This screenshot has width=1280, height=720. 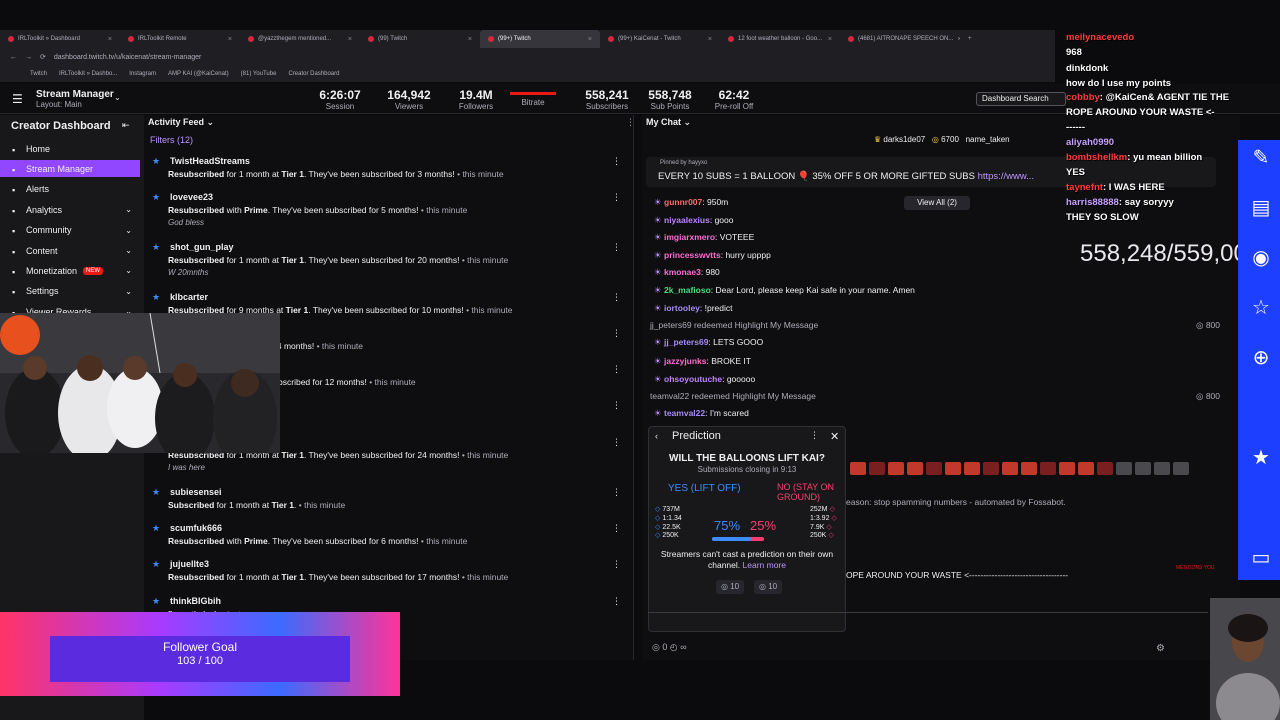 What do you see at coordinates (668, 122) in the screenshot?
I see `chat-title: My Chat ⌄` at bounding box center [668, 122].